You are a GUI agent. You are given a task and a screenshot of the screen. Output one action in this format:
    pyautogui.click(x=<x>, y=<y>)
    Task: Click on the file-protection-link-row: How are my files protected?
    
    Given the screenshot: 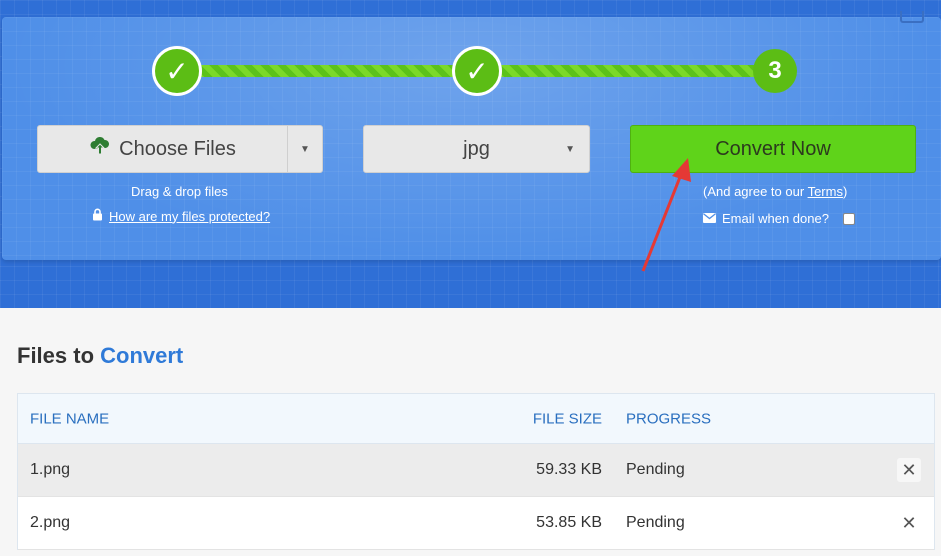 What is the action you would take?
    pyautogui.click(x=181, y=216)
    